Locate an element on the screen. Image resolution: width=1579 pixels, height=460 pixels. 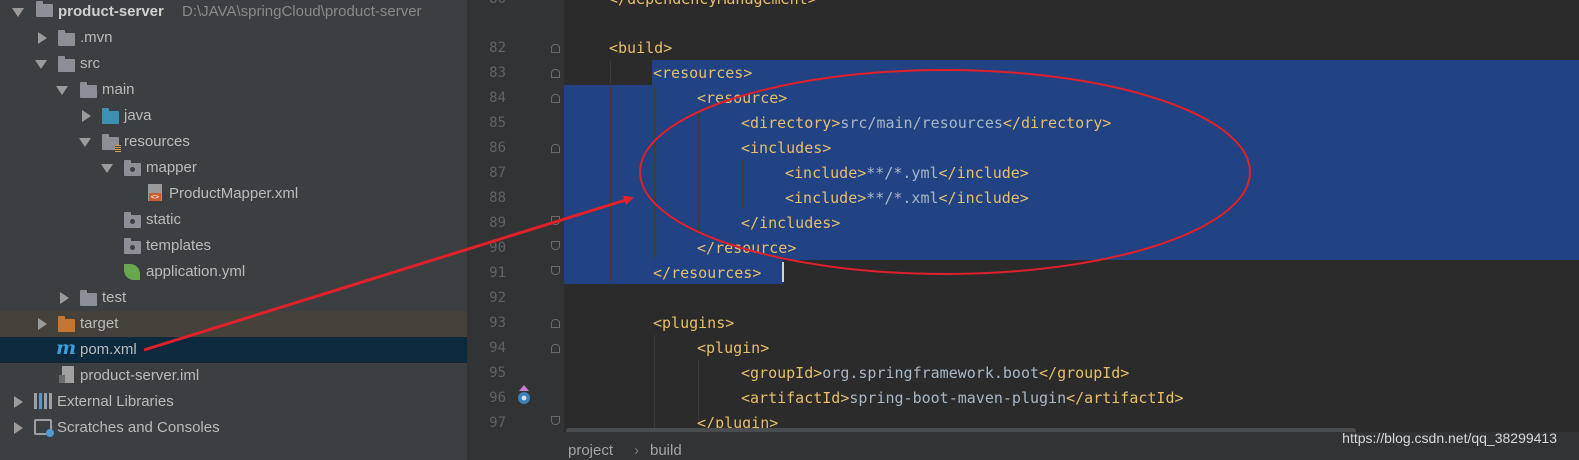
resources-folder-icon is located at coordinates (111, 143).